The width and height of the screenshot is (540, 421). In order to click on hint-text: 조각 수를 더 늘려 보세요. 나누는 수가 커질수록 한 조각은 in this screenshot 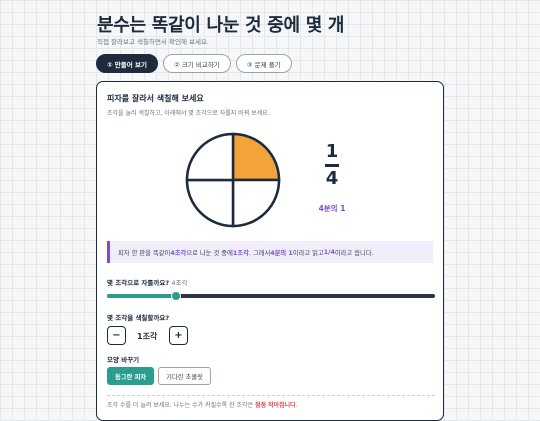, I will do `click(181, 405)`.